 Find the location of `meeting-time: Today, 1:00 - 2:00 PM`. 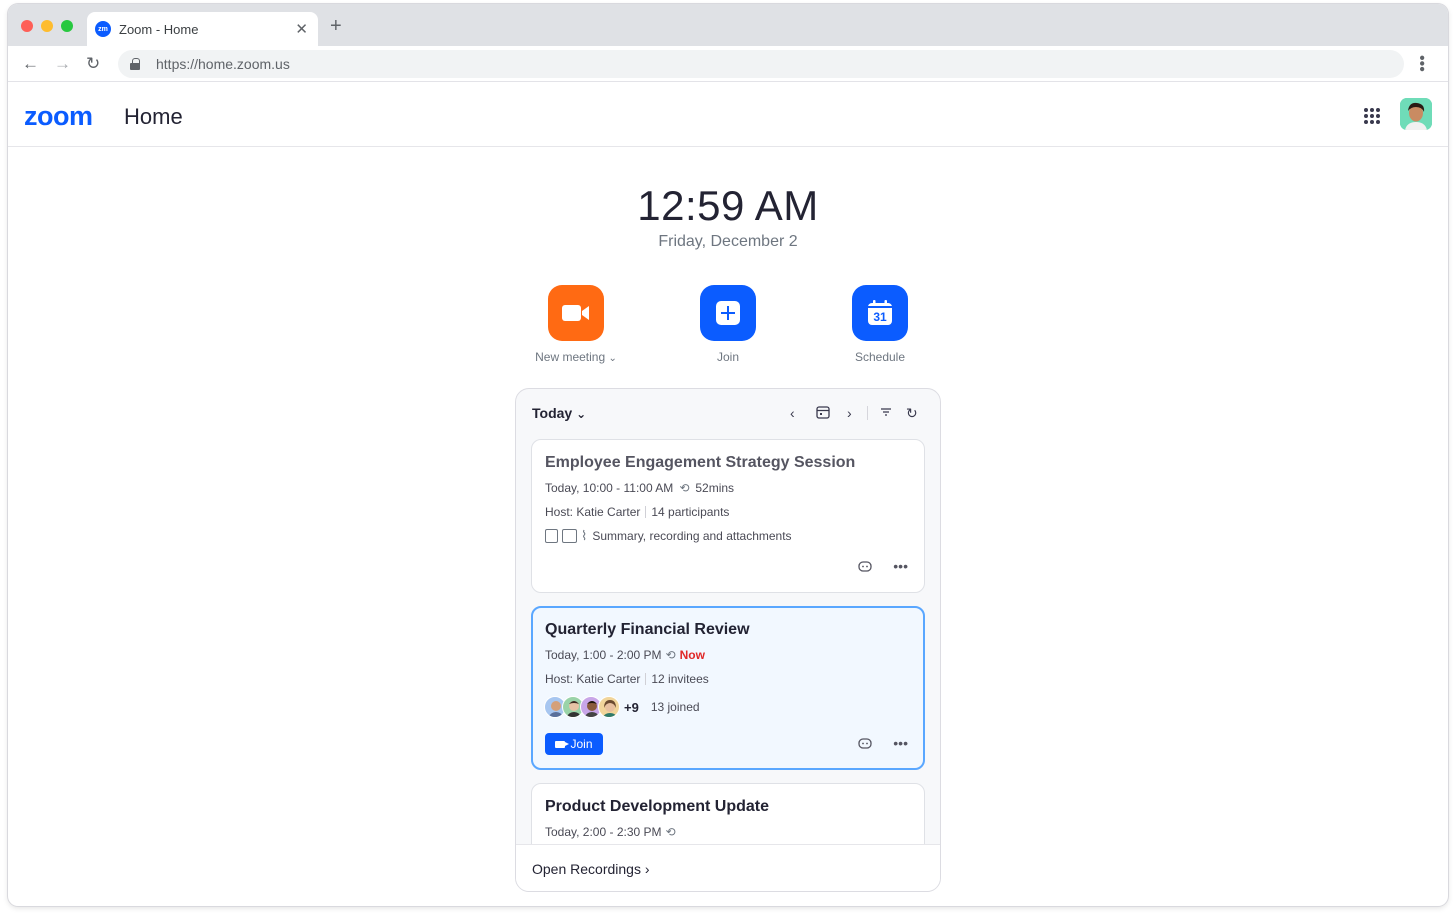

meeting-time: Today, 1:00 - 2:00 PM is located at coordinates (603, 655).